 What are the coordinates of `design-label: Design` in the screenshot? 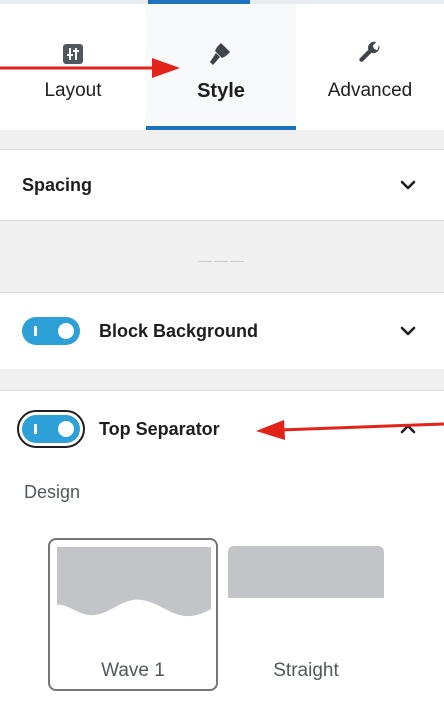 It's located at (52, 492).